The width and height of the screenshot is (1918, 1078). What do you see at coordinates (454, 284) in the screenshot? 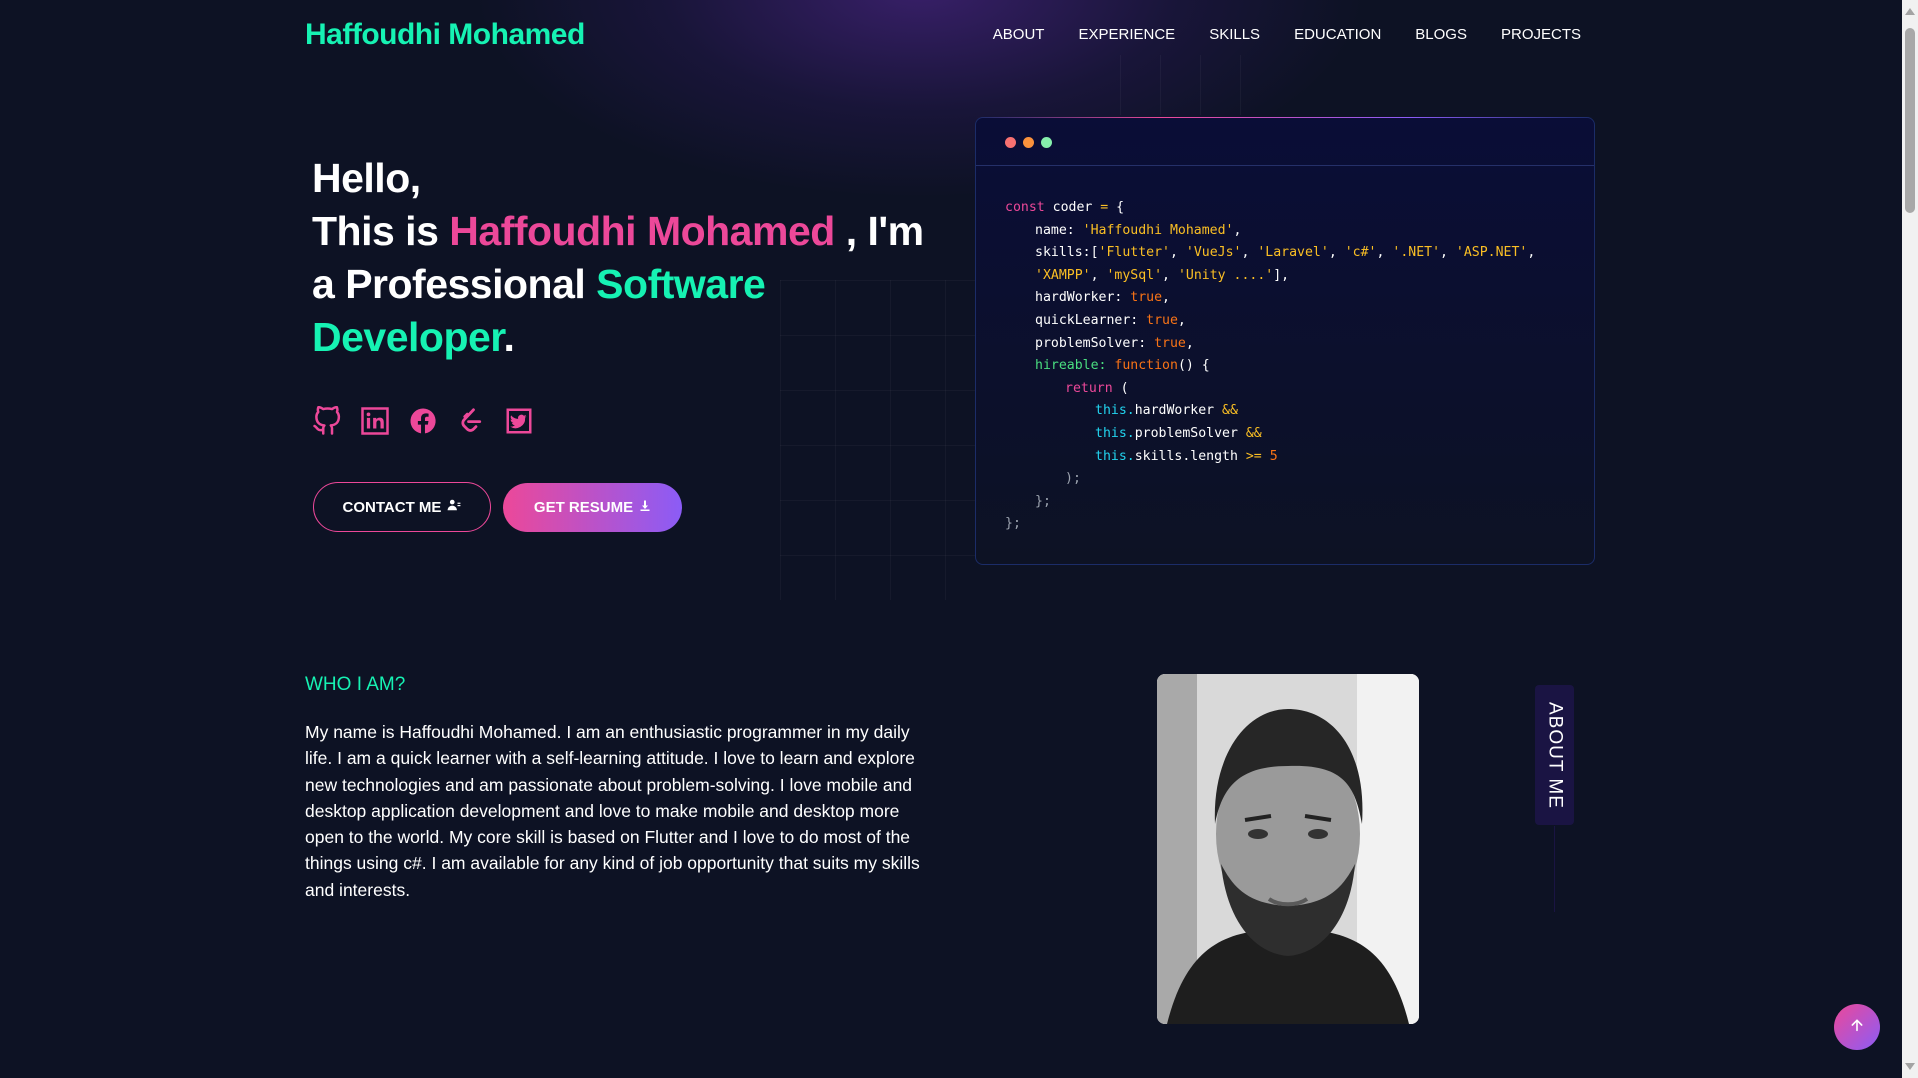
I see `hero-a-professional: a Professional` at bounding box center [454, 284].